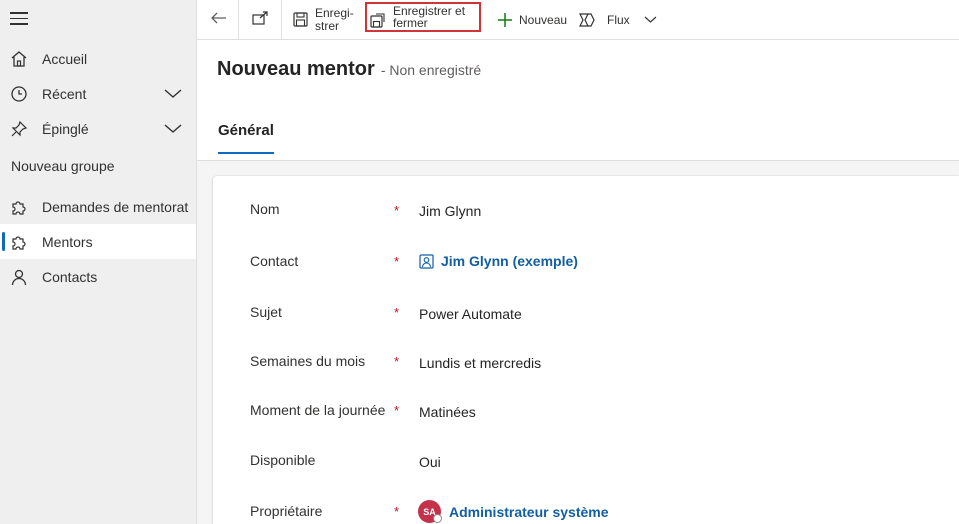 The image size is (959, 524). What do you see at coordinates (543, 19) in the screenshot?
I see `new-label: Nouveau` at bounding box center [543, 19].